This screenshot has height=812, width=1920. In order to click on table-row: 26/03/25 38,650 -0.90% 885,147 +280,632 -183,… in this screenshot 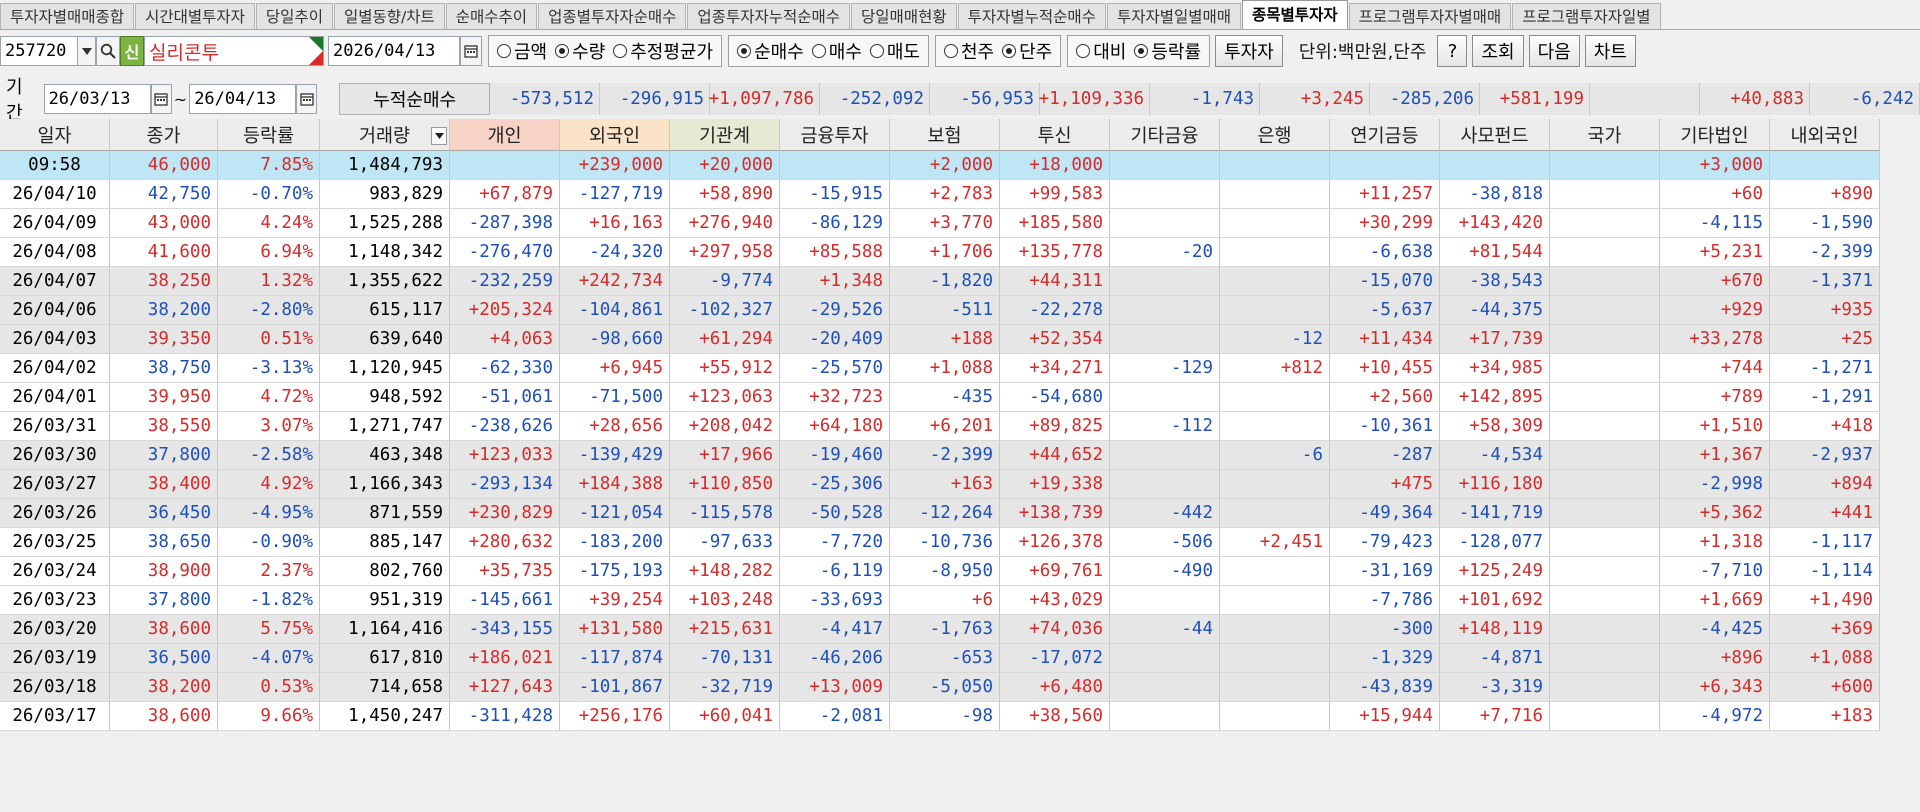, I will do `click(949, 542)`.